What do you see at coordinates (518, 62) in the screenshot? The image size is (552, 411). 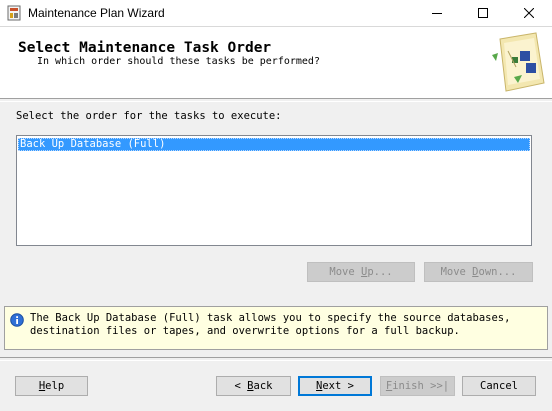 I see `wizard-graphic-icon` at bounding box center [518, 62].